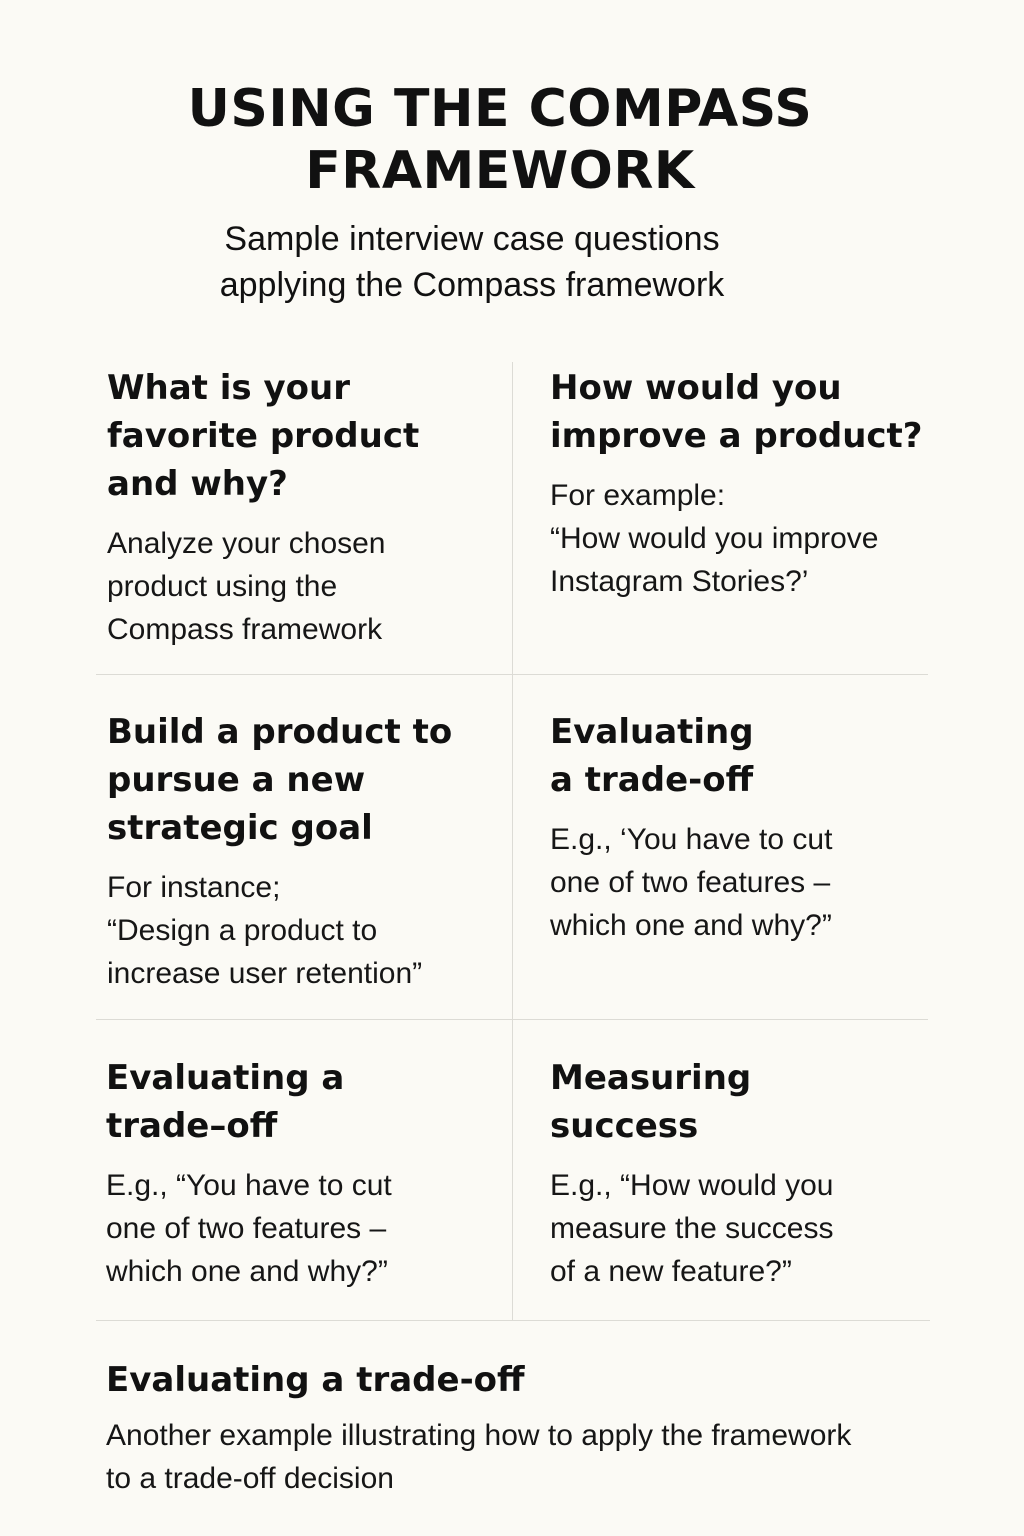  Describe the element at coordinates (472, 285) in the screenshot. I see `page-subtitle-line: applying the Compass framework` at that location.